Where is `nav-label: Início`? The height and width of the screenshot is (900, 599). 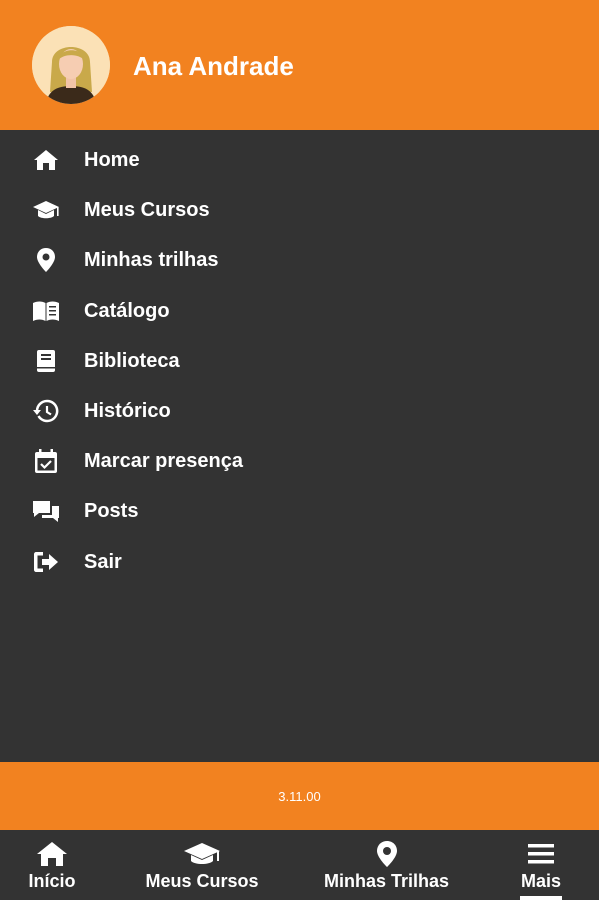
nav-label: Início is located at coordinates (52, 881).